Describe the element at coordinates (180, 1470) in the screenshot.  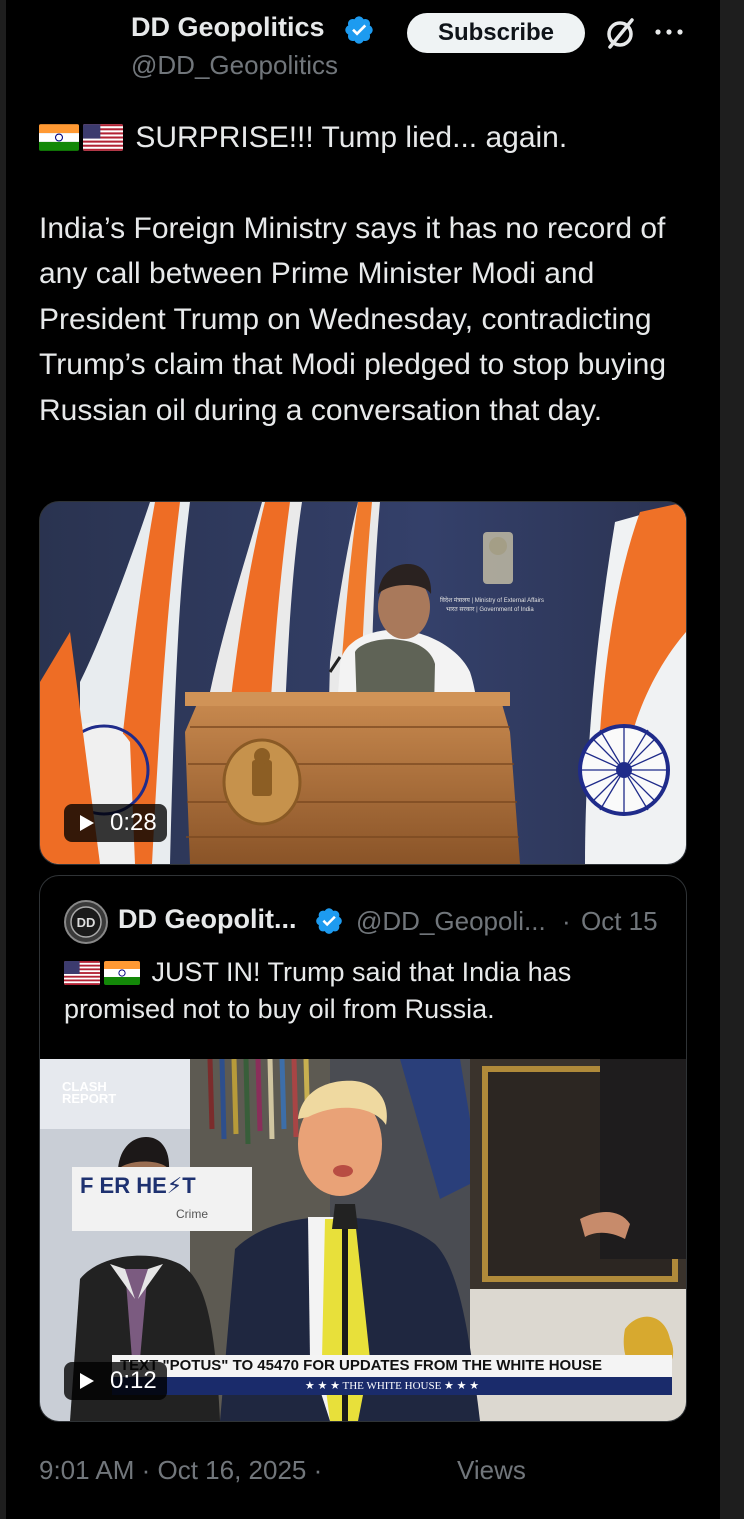
I see `post-timestamp: 9:01 AM · Oct 16, 2025 ·` at that location.